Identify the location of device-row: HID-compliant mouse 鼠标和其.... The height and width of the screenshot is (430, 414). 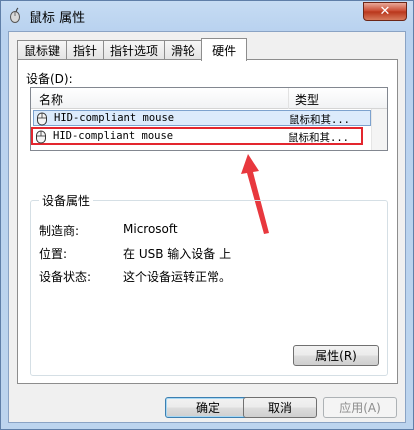
(202, 118).